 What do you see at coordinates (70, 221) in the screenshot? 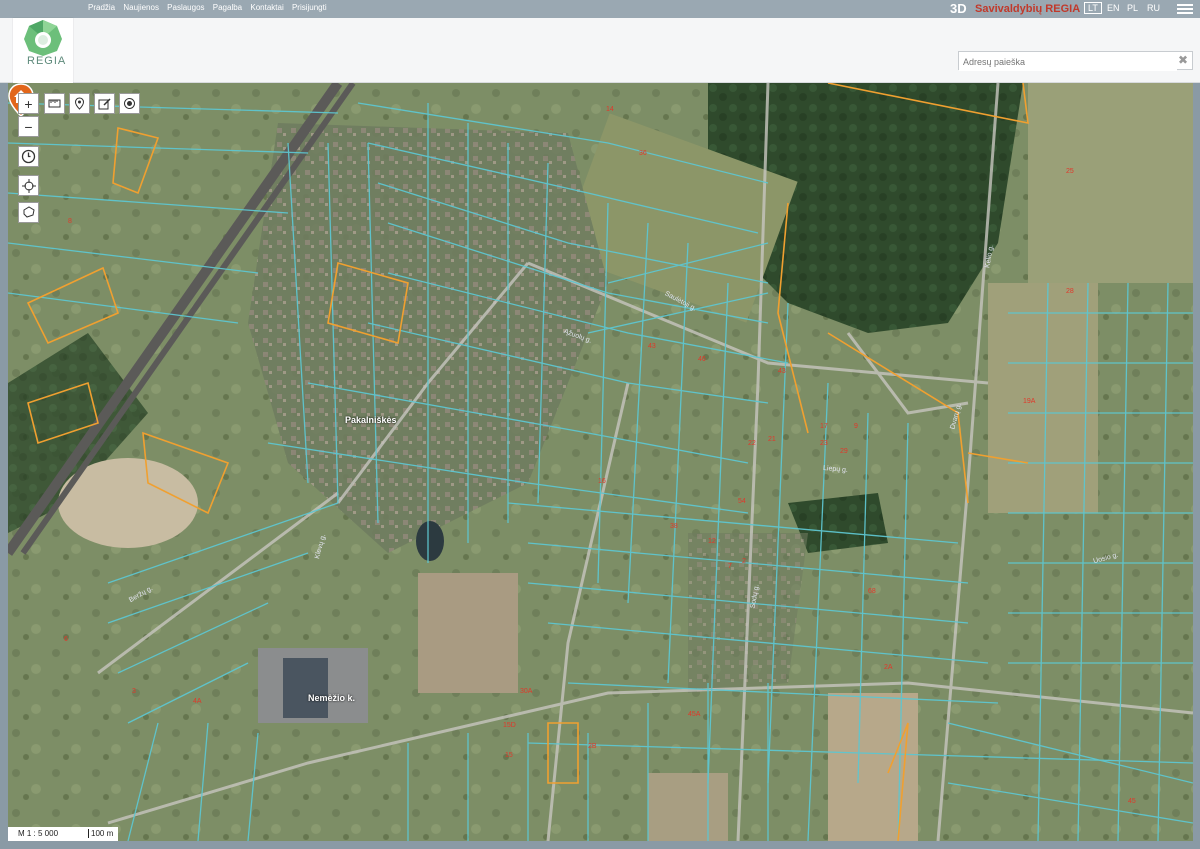
I see `parcel-number: 8` at bounding box center [70, 221].